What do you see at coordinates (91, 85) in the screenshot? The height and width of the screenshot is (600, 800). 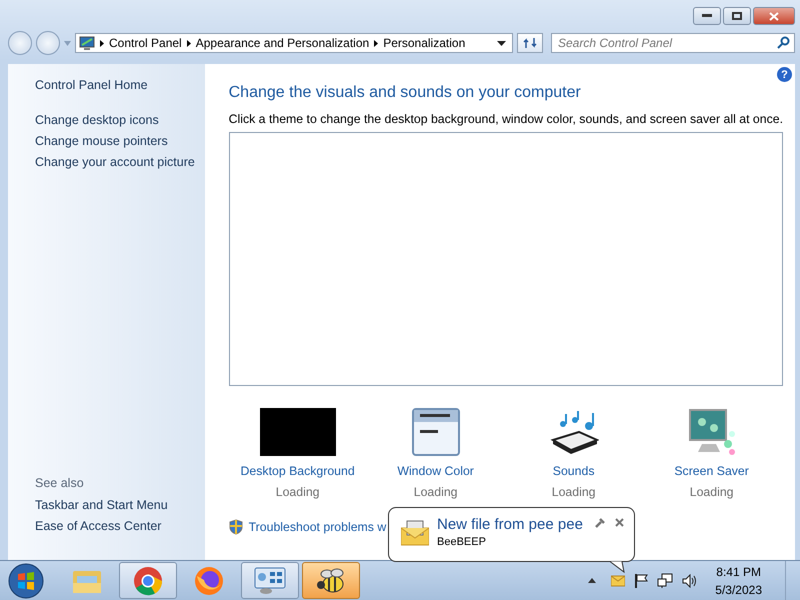 I see `sidebar-link: Control Panel Home` at bounding box center [91, 85].